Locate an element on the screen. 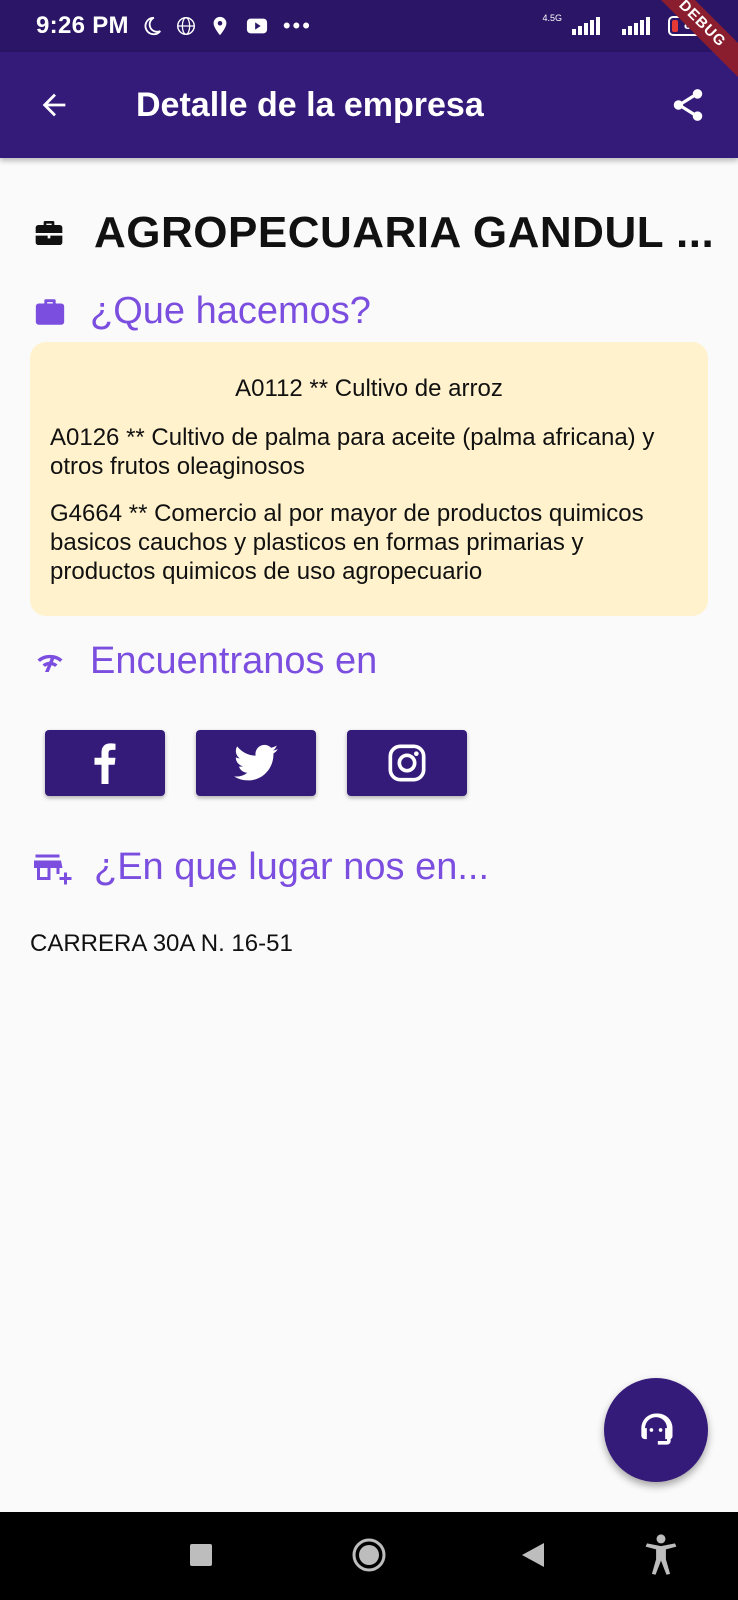  triangle-back-icon is located at coordinates (533, 1555).